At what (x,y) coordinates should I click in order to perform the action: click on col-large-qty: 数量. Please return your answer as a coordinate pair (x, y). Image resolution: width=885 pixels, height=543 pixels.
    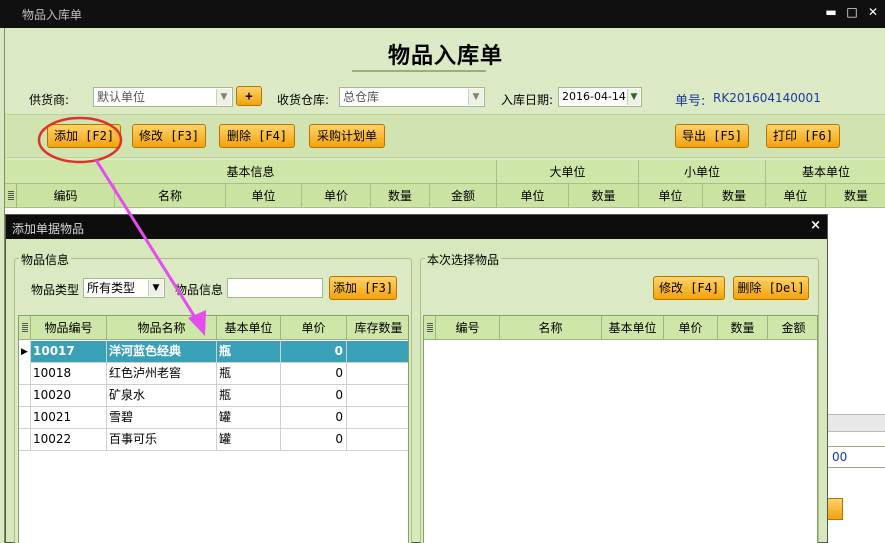
    Looking at the image, I should click on (604, 196).